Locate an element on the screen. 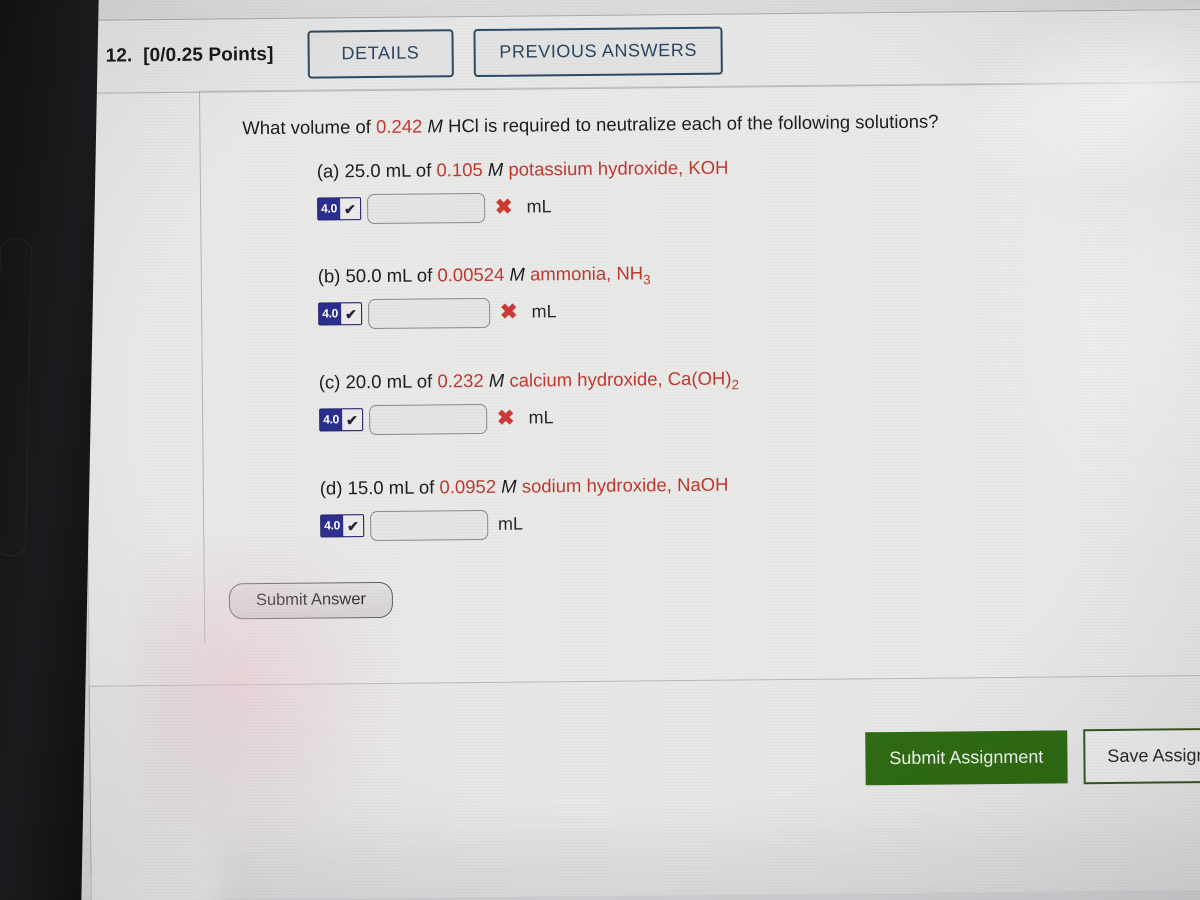 The height and width of the screenshot is (900, 1200). submit-assignment-button: Submit Assignment is located at coordinates (966, 758).